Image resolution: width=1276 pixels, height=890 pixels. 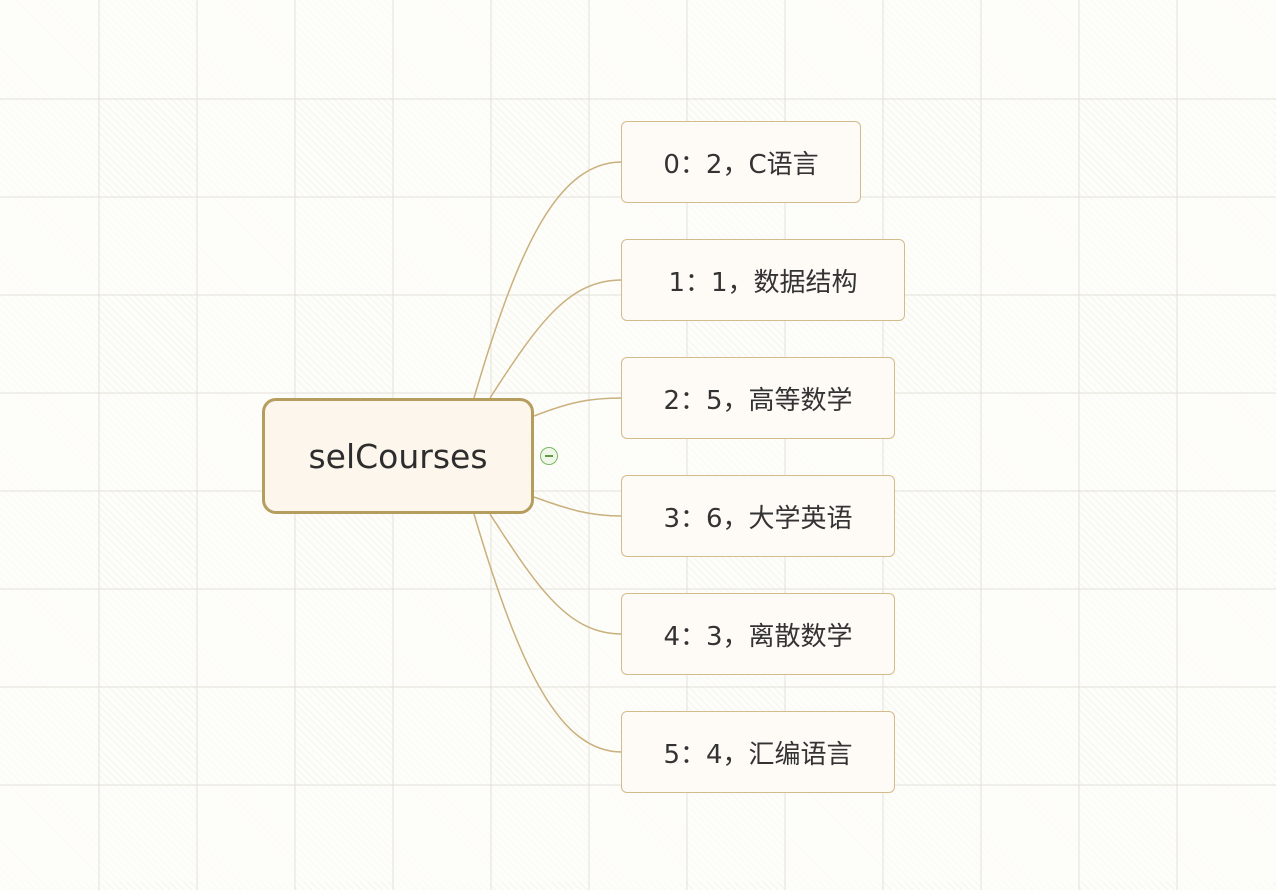 What do you see at coordinates (741, 162) in the screenshot?
I see `subtopic-0: 0：2，C语言` at bounding box center [741, 162].